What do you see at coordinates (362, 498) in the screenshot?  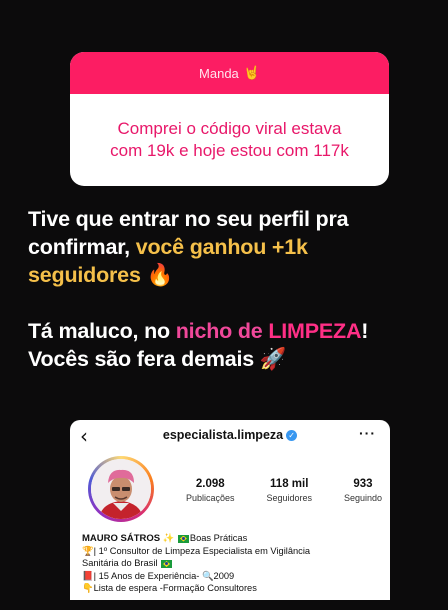 I see `stat-label: Seguindo` at bounding box center [362, 498].